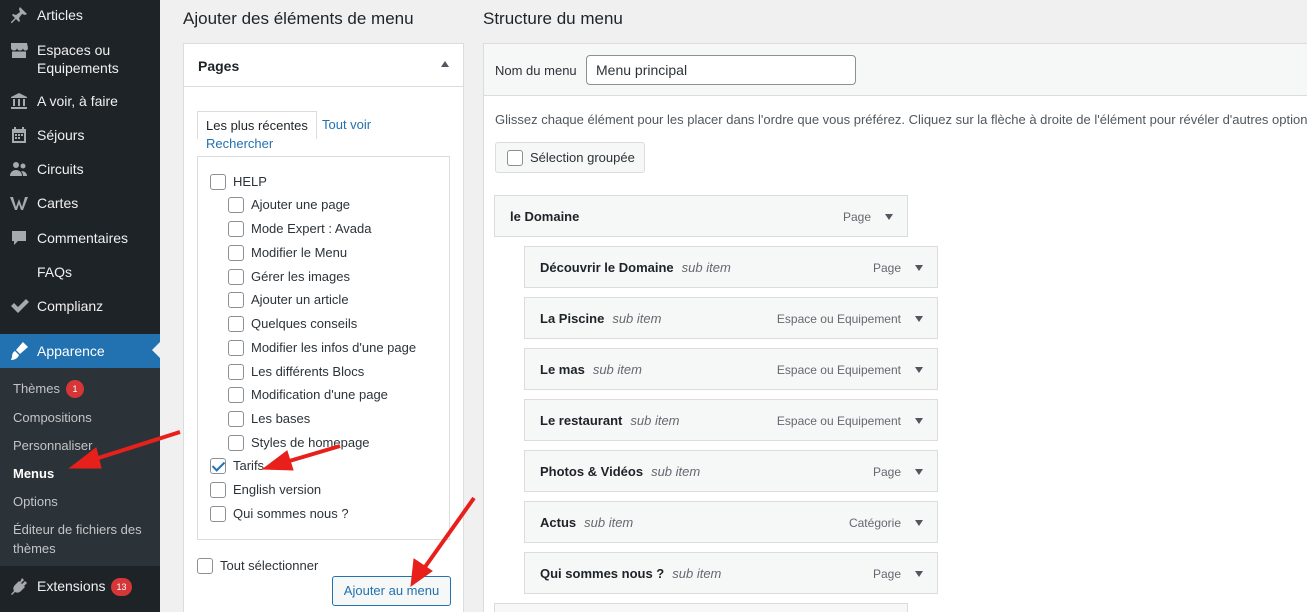 The height and width of the screenshot is (612, 1307). Describe the element at coordinates (701, 216) in the screenshot. I see `menu-item: le Domaine Page` at that location.